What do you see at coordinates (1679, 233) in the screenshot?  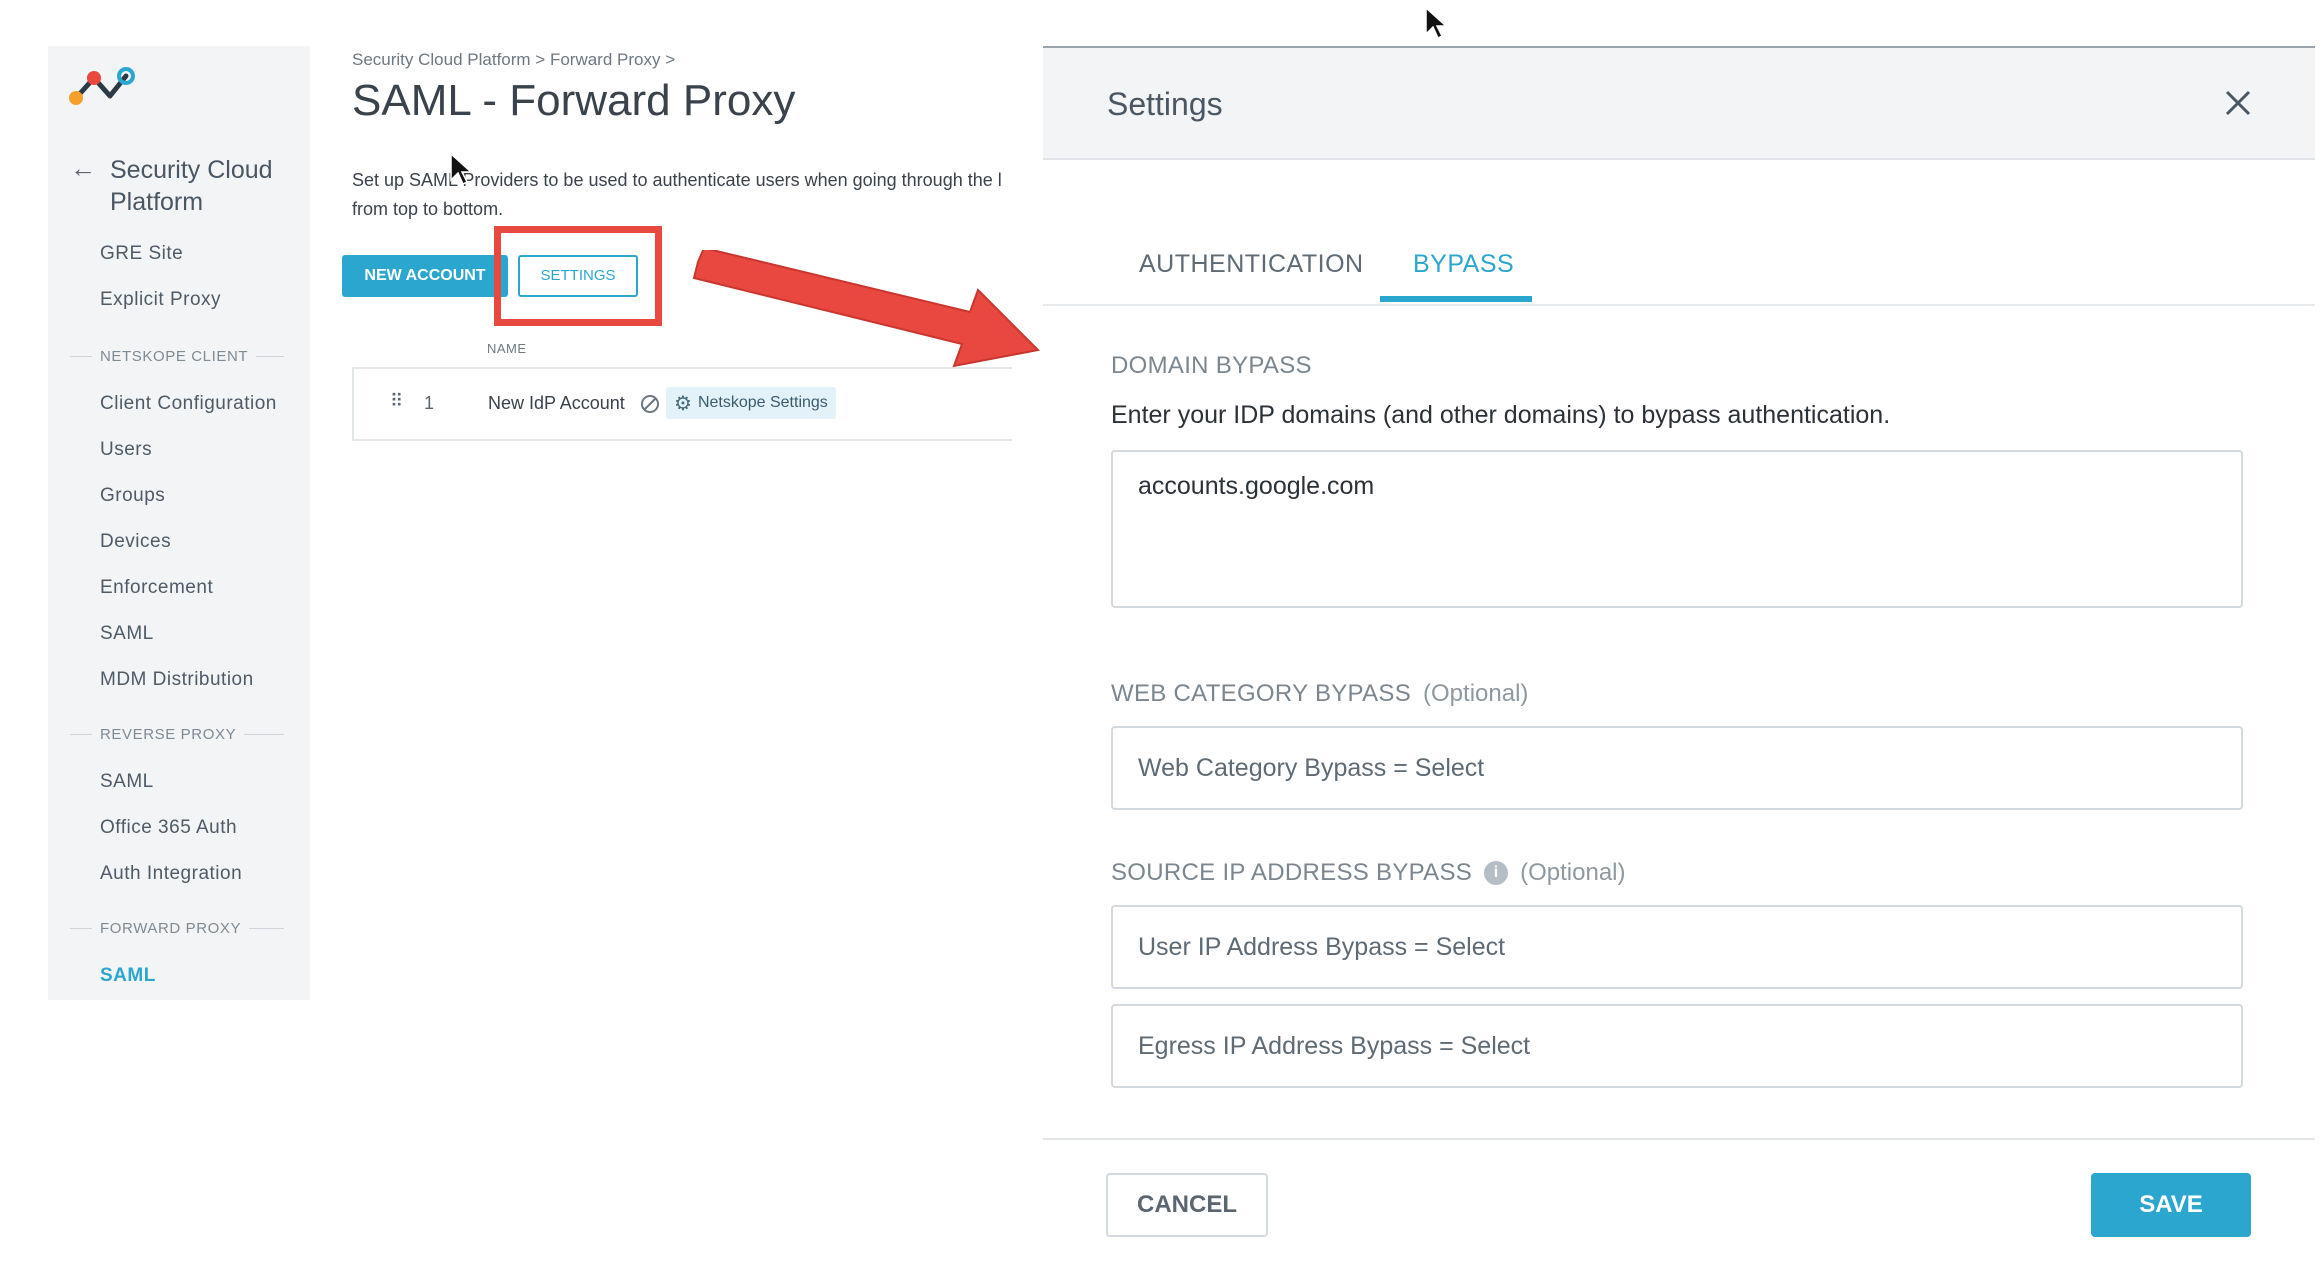 I see `modal-tabs: AUTHENTICATION BYPASS` at bounding box center [1679, 233].